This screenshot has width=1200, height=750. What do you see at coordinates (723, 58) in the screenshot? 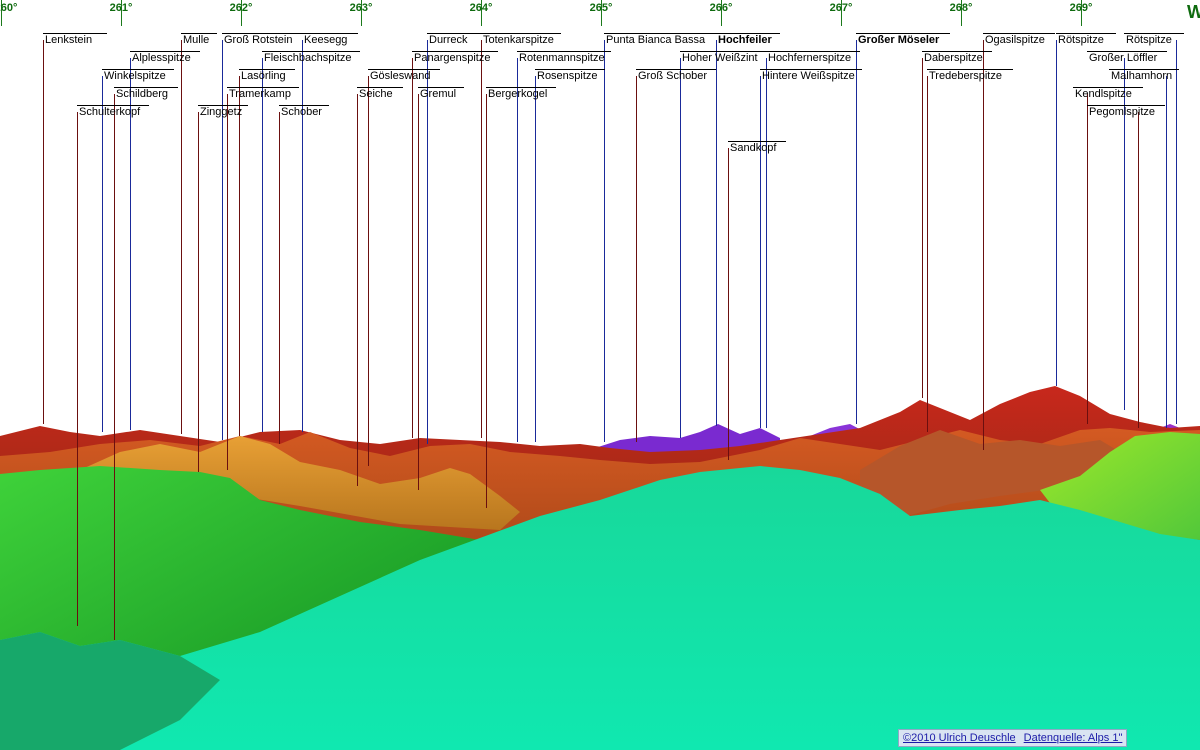
I see `peak-label: Hoher Weißzint` at bounding box center [723, 58].